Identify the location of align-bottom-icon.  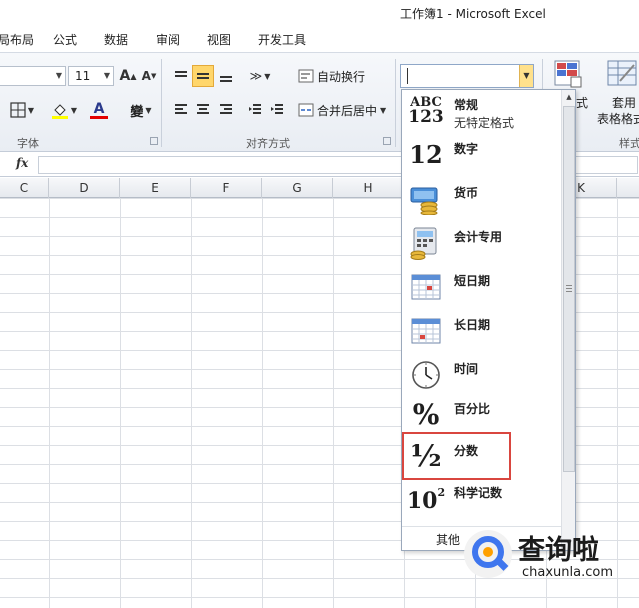
(226, 79).